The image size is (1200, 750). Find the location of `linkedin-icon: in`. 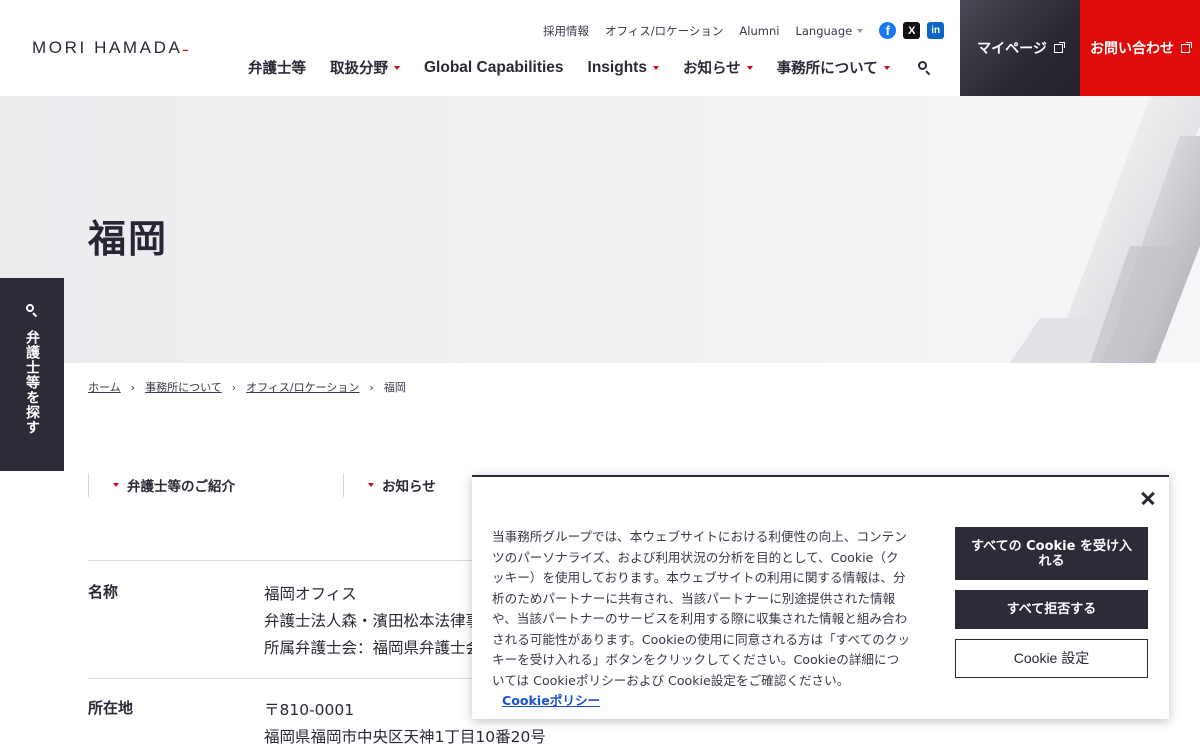

linkedin-icon: in is located at coordinates (936, 30).